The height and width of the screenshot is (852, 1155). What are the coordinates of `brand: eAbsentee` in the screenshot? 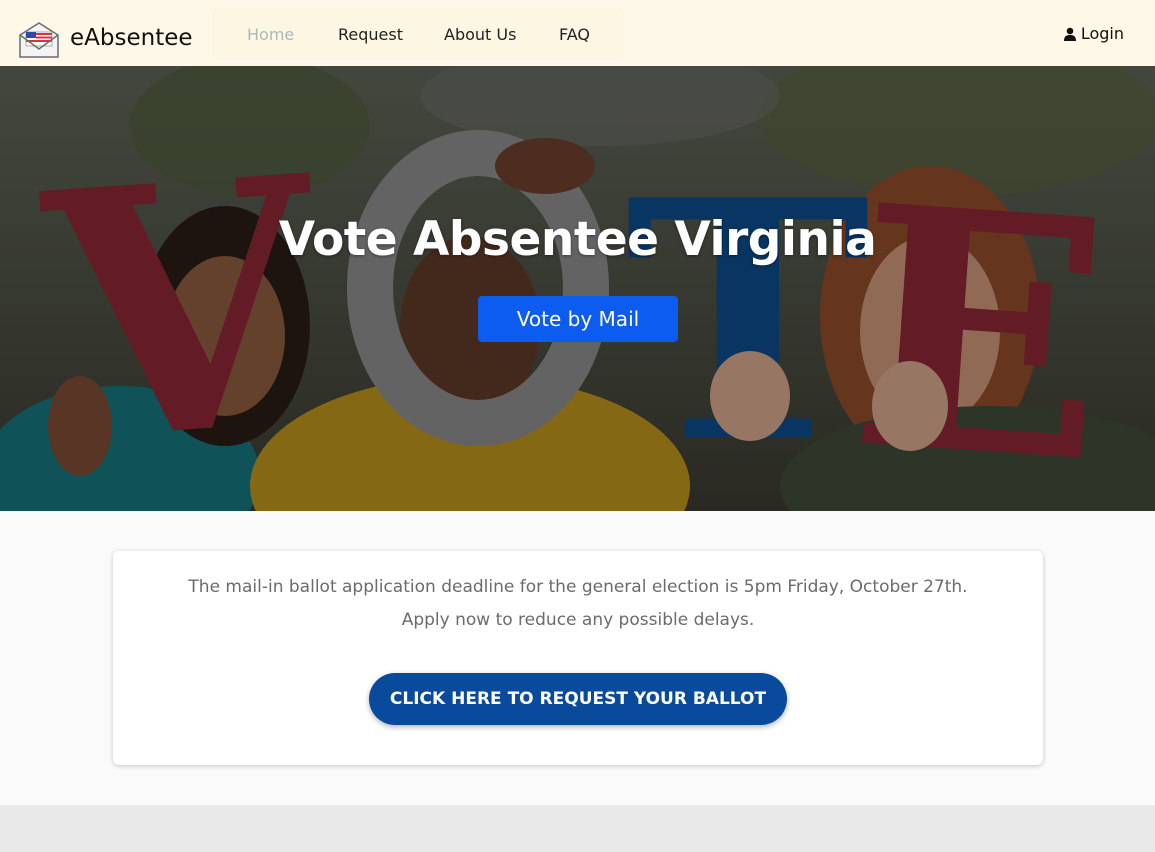 It's located at (105, 37).